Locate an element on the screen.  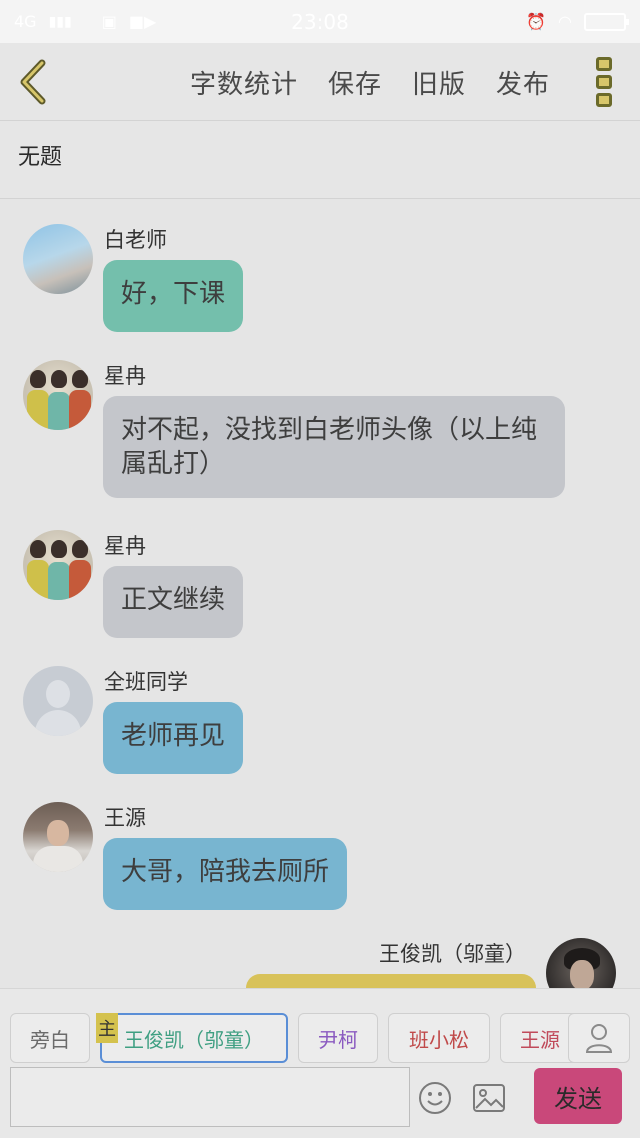
message-input is located at coordinates (210, 1097).